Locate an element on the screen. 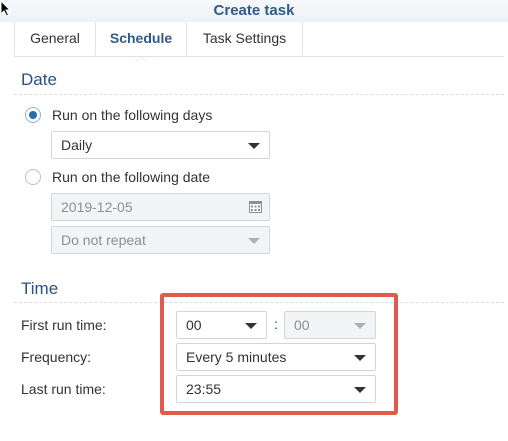 The width and height of the screenshot is (508, 441). window-title: Create task is located at coordinates (254, 10).